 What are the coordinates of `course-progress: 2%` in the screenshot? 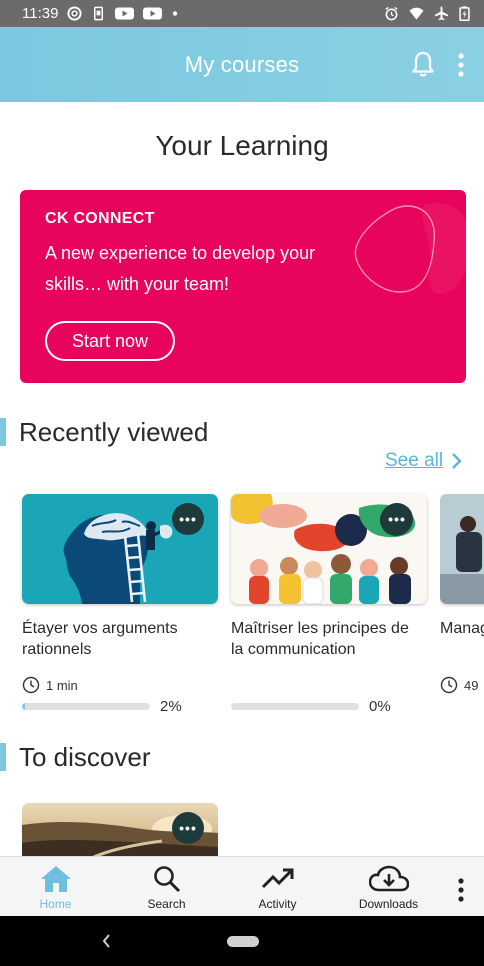 It's located at (120, 706).